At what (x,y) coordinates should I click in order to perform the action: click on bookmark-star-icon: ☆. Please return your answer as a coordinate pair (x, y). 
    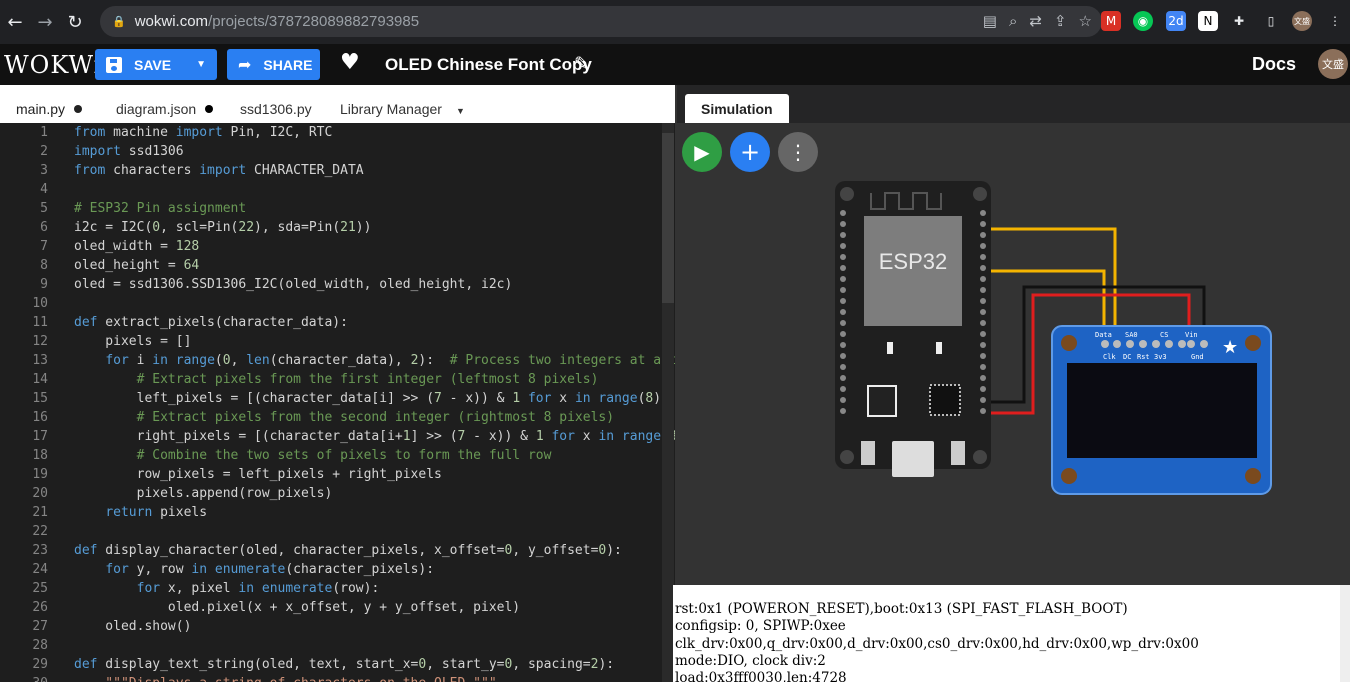
    Looking at the image, I should click on (1085, 21).